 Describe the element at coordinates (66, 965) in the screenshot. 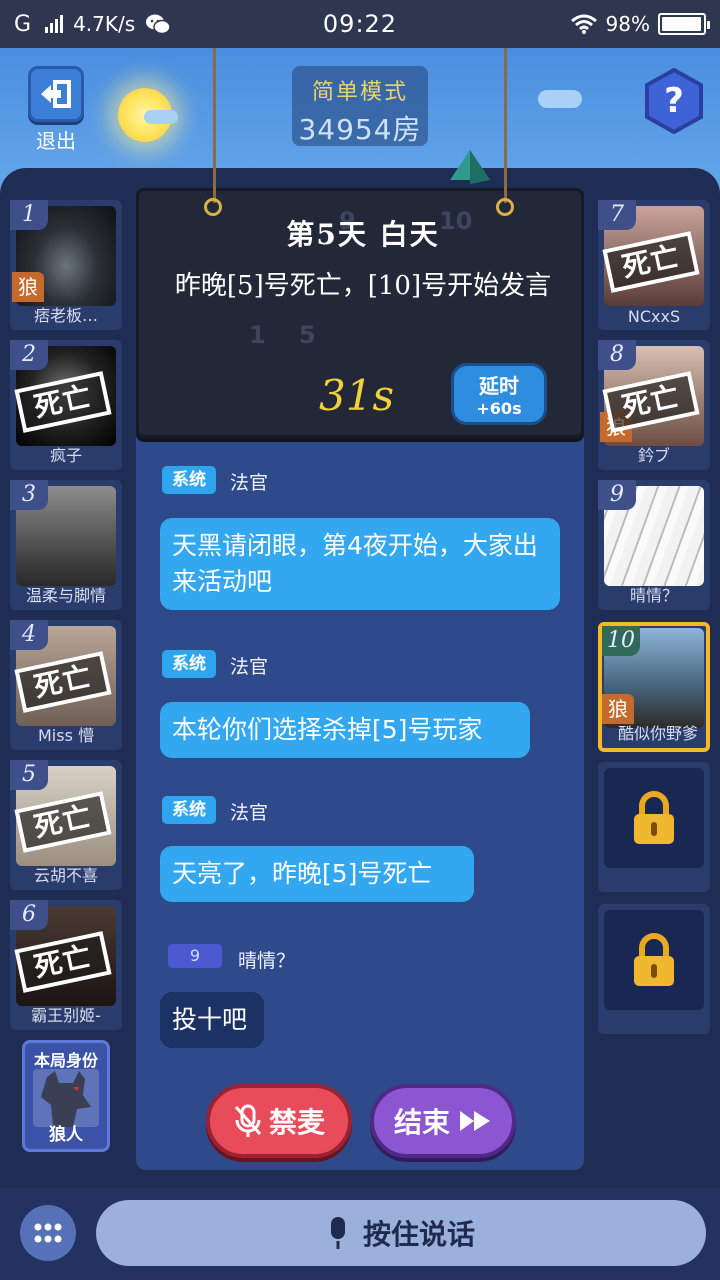

I see `player-seat-6: 6 死亡 霸王别姬-` at that location.